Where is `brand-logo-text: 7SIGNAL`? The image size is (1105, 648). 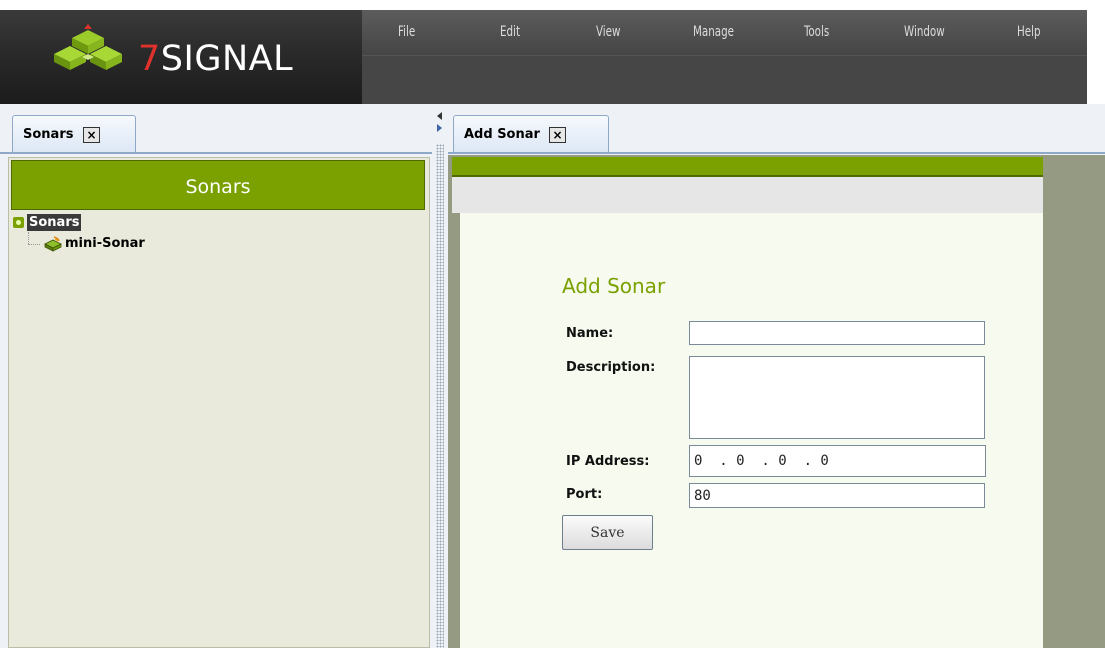 brand-logo-text: 7SIGNAL is located at coordinates (215, 59).